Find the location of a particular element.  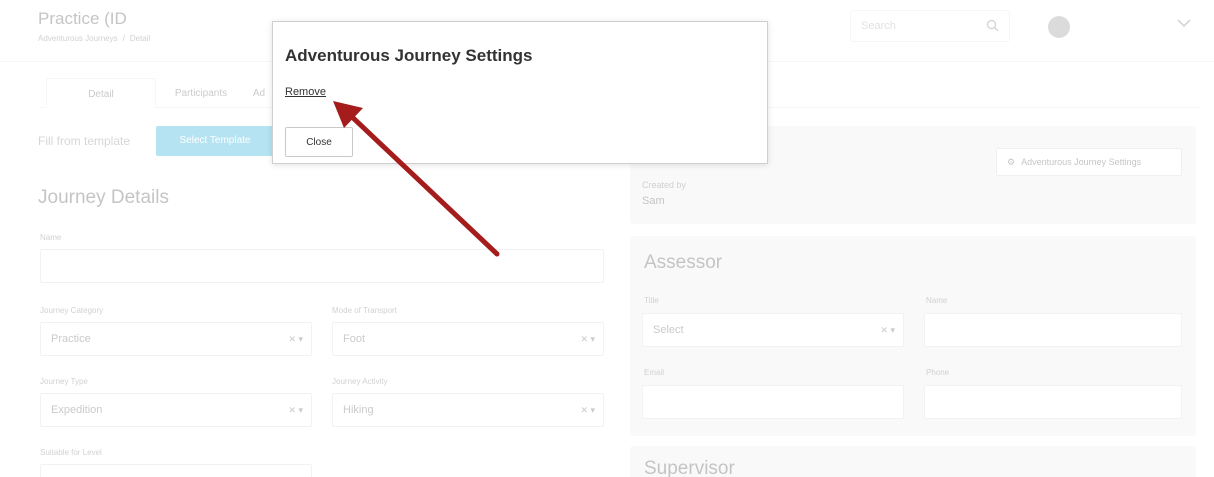

breadcrumb: Adventurous Journeys / Detail is located at coordinates (94, 38).